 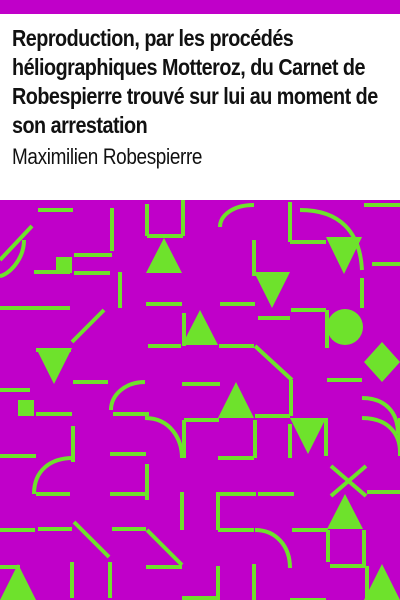 What do you see at coordinates (200, 7) in the screenshot?
I see `cover-top-strip` at bounding box center [200, 7].